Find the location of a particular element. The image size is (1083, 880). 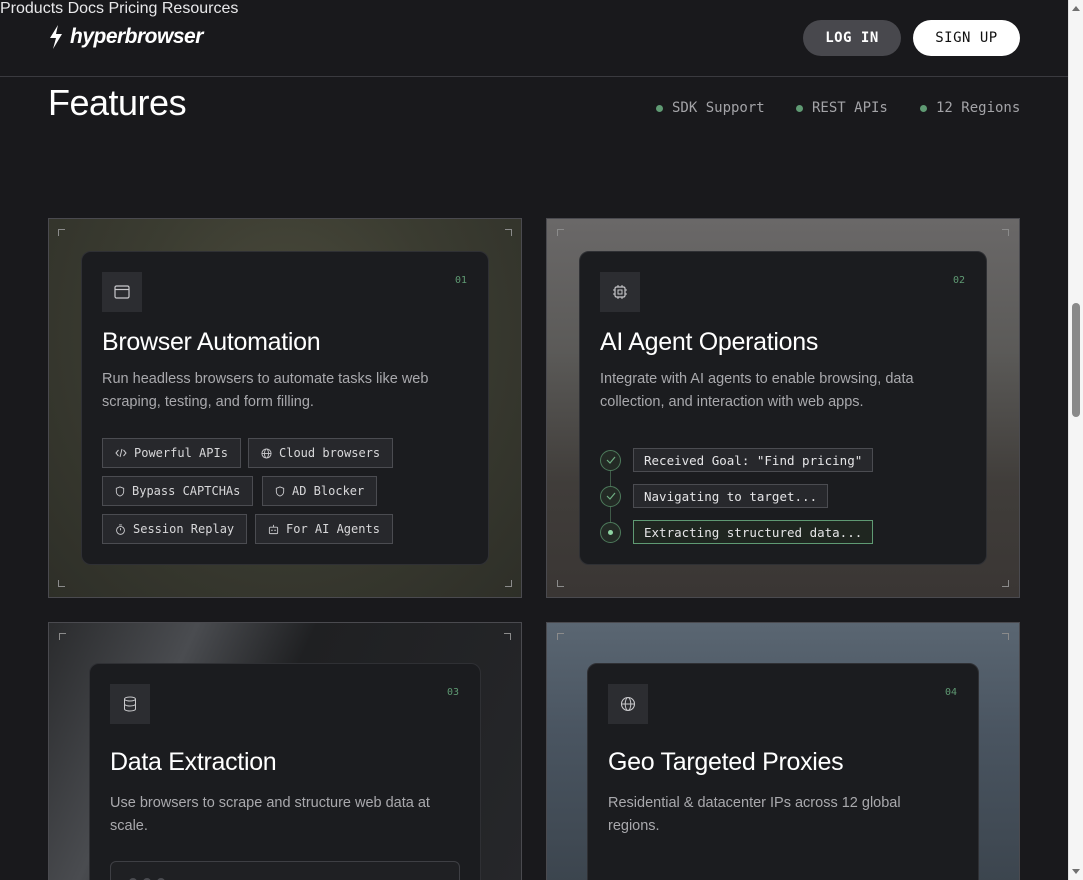

tag-ad-blocker: AD Blocker is located at coordinates (320, 491).